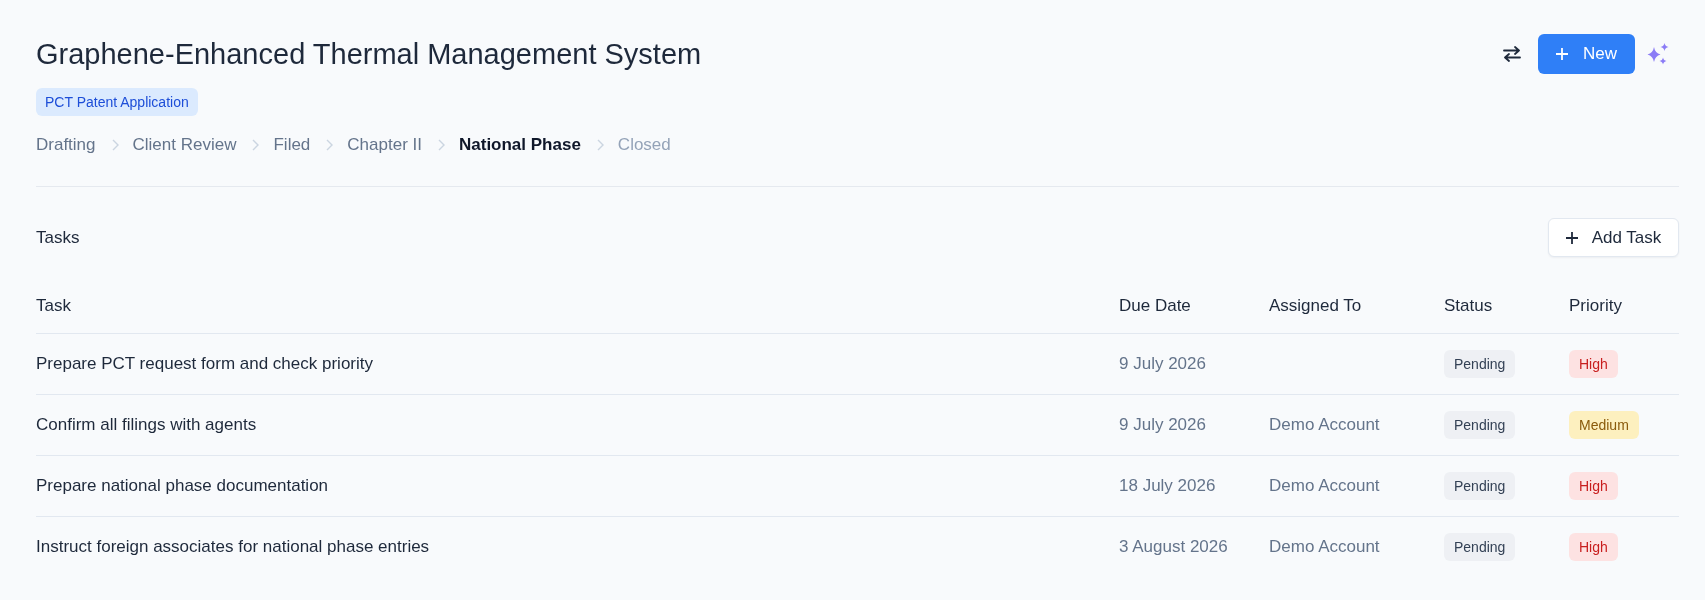 This screenshot has height=600, width=1705. What do you see at coordinates (369, 54) in the screenshot?
I see `page-title: Graphene-Enhanced Thermal Management System` at bounding box center [369, 54].